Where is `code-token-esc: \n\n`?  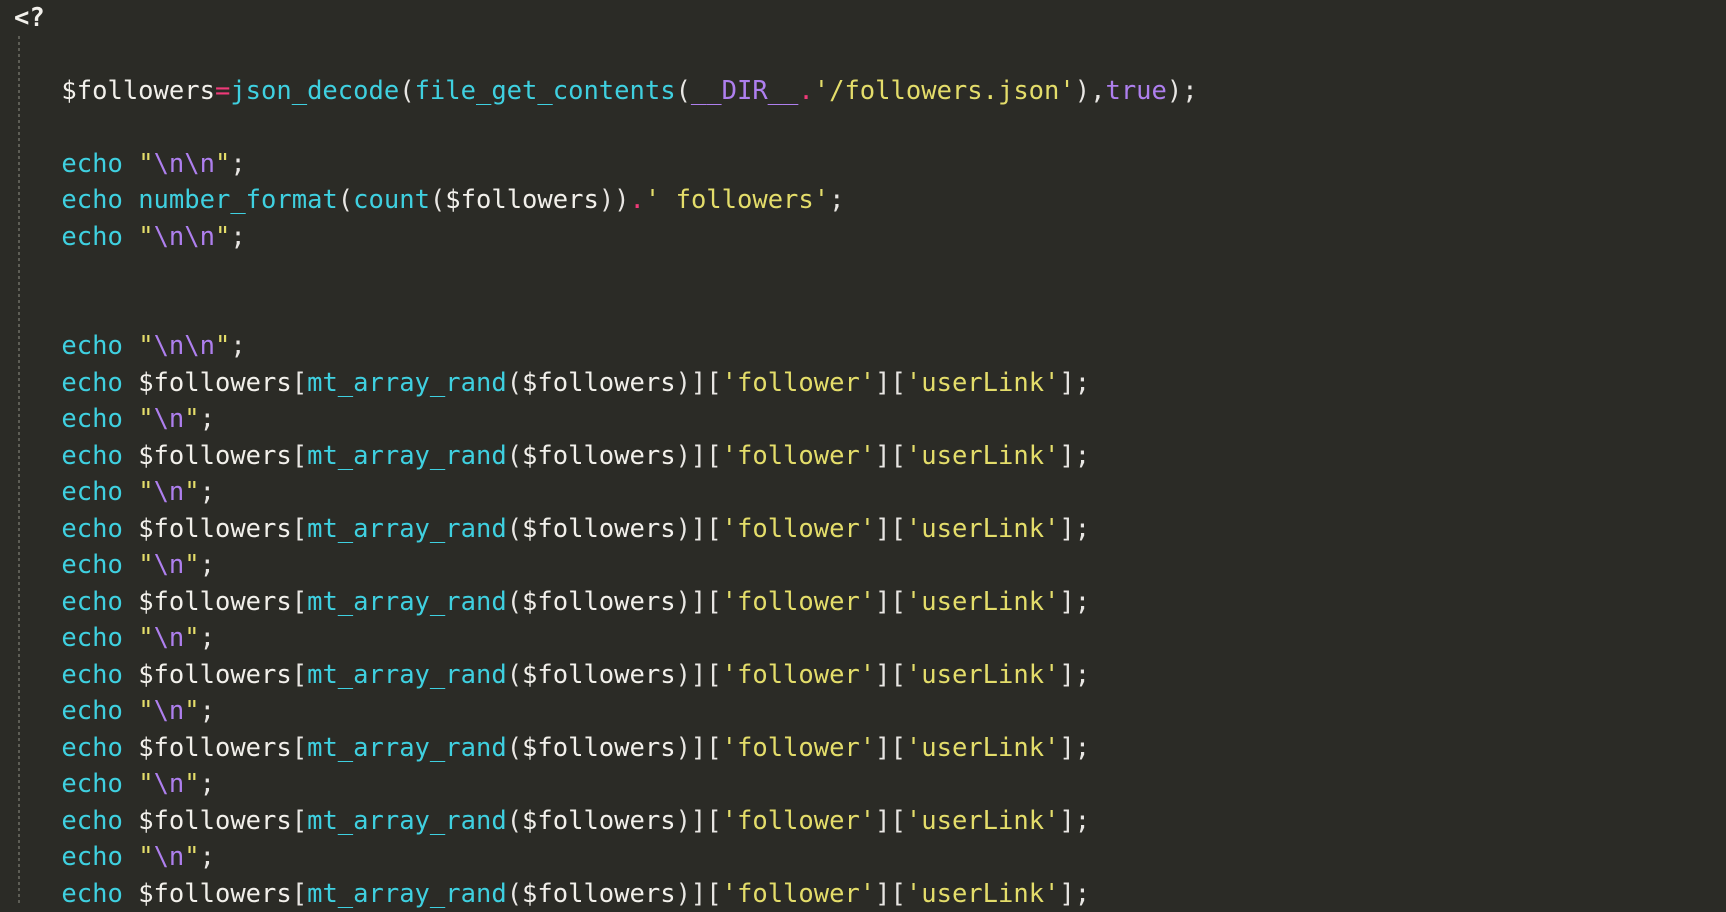 code-token-esc: \n\n is located at coordinates (184, 164).